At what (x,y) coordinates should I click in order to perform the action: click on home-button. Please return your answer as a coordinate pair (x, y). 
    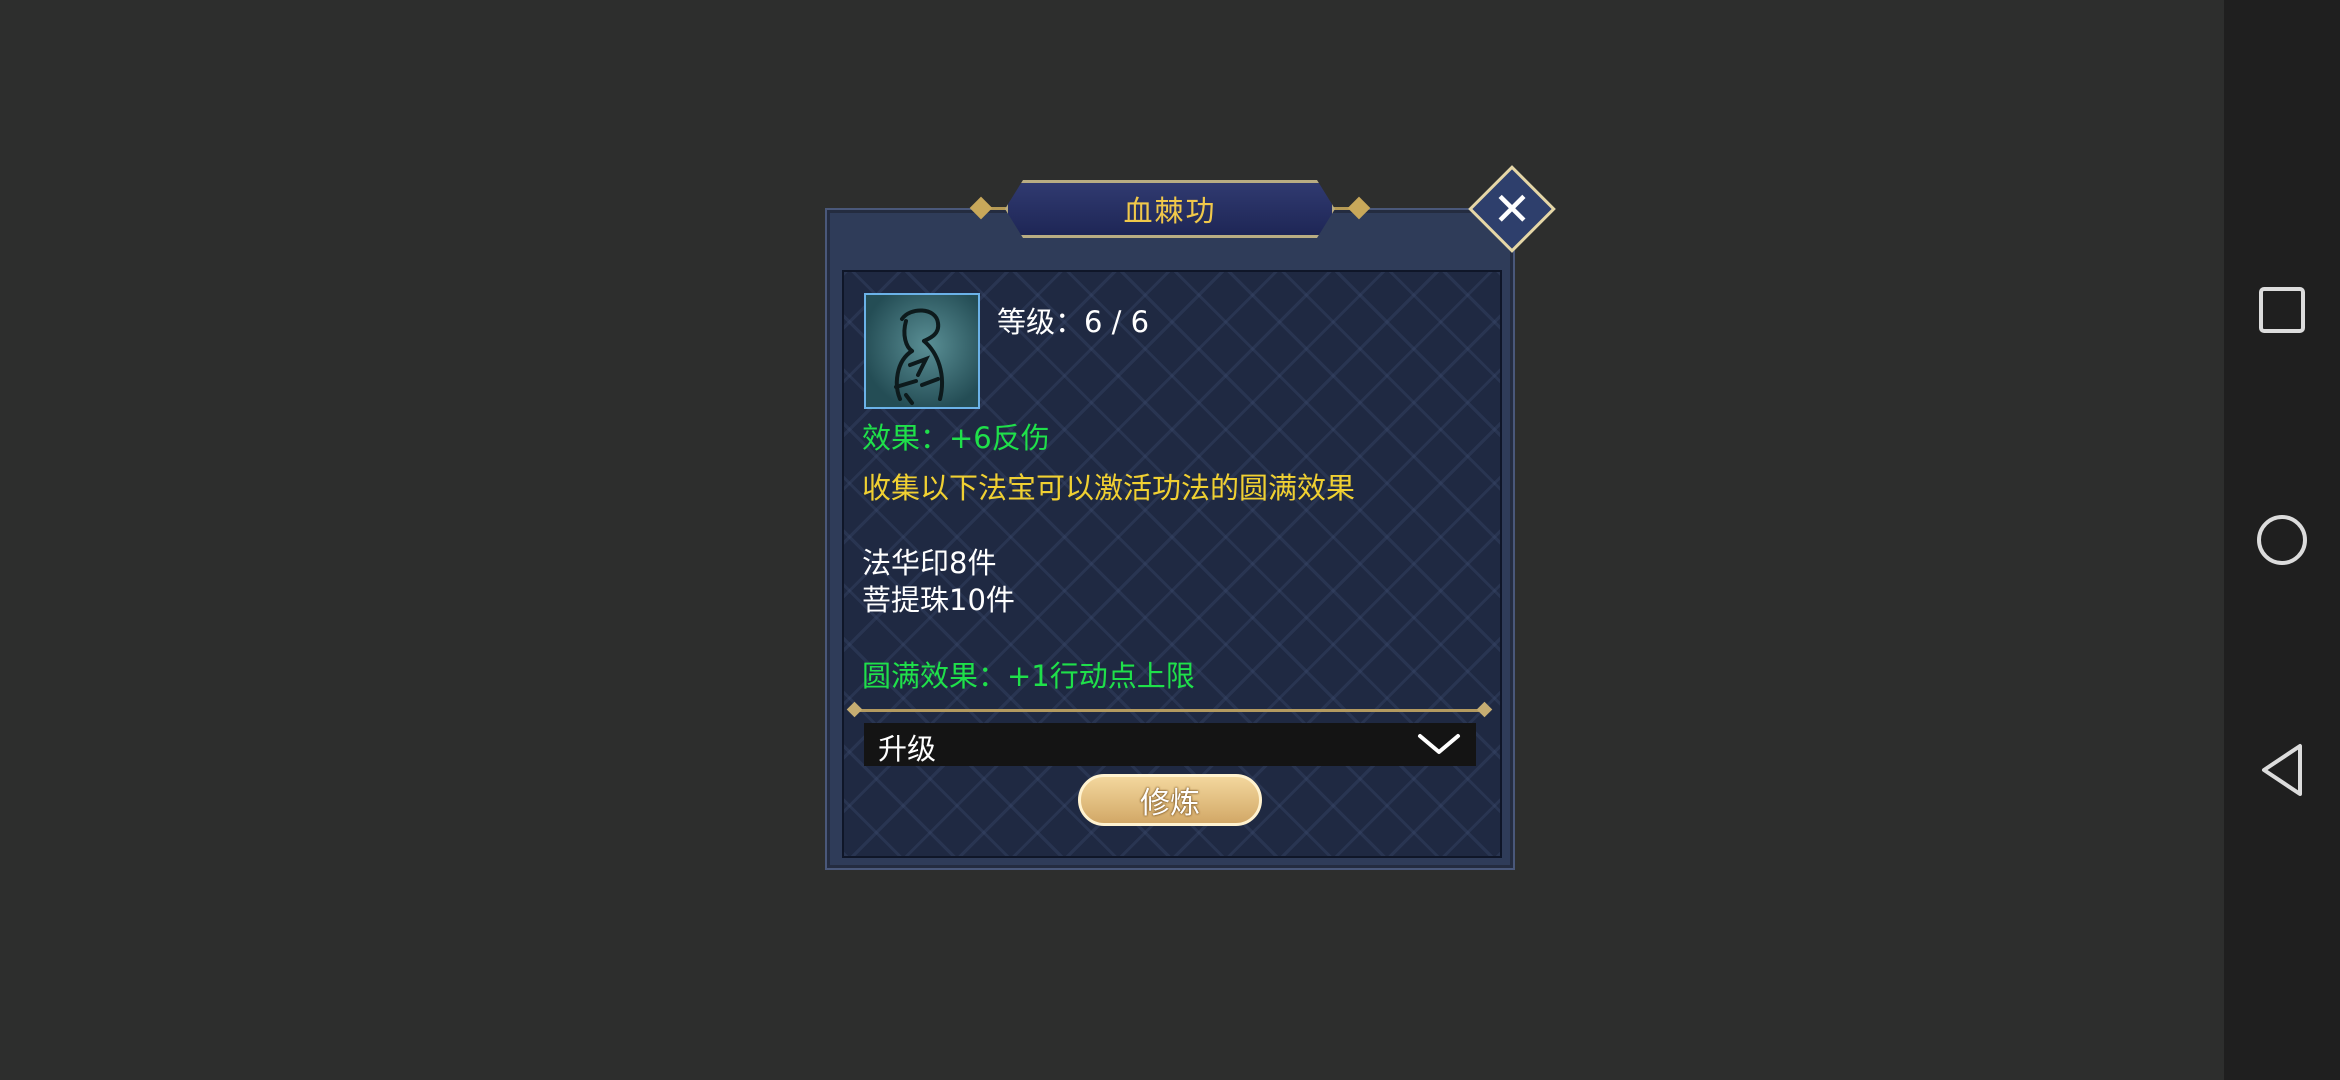
    Looking at the image, I should click on (2282, 540).